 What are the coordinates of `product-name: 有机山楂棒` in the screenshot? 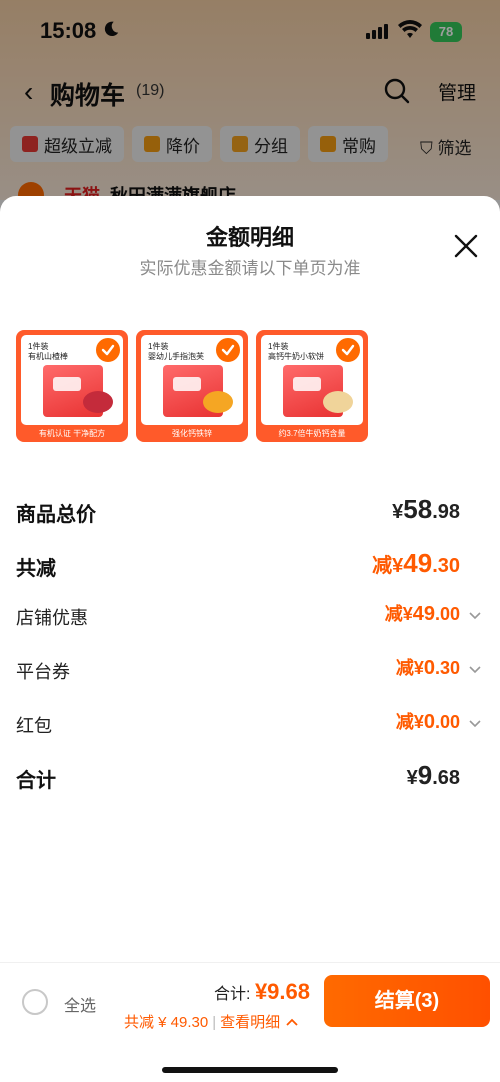 It's located at (48, 356).